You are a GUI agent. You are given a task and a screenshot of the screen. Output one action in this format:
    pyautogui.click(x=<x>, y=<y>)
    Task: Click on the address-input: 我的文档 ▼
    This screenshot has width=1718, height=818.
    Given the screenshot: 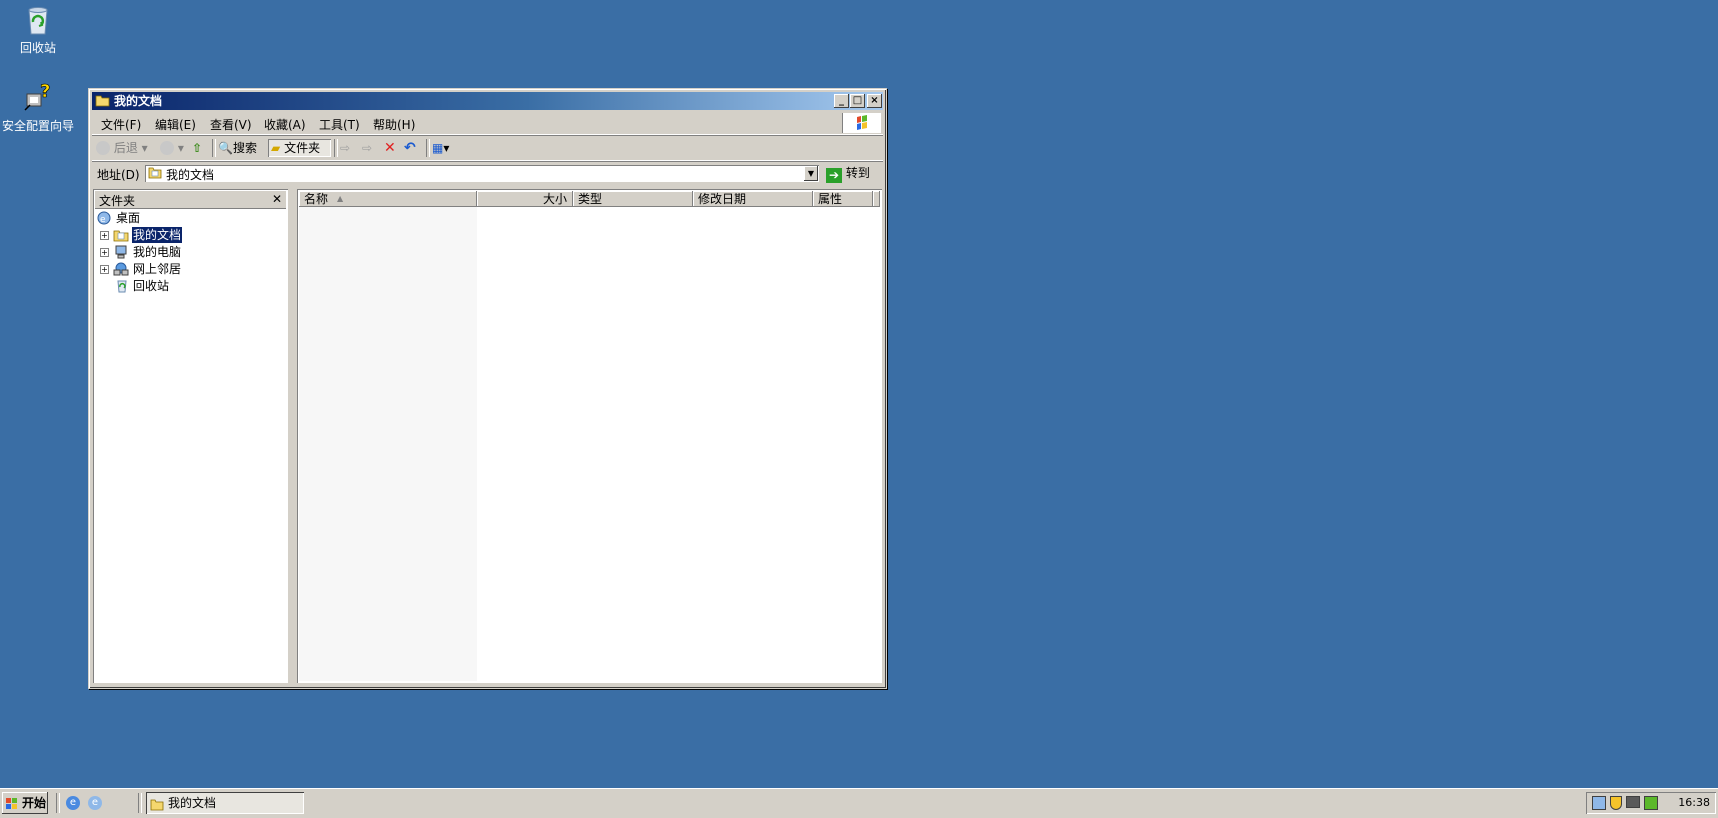 What is the action you would take?
    pyautogui.click(x=482, y=173)
    